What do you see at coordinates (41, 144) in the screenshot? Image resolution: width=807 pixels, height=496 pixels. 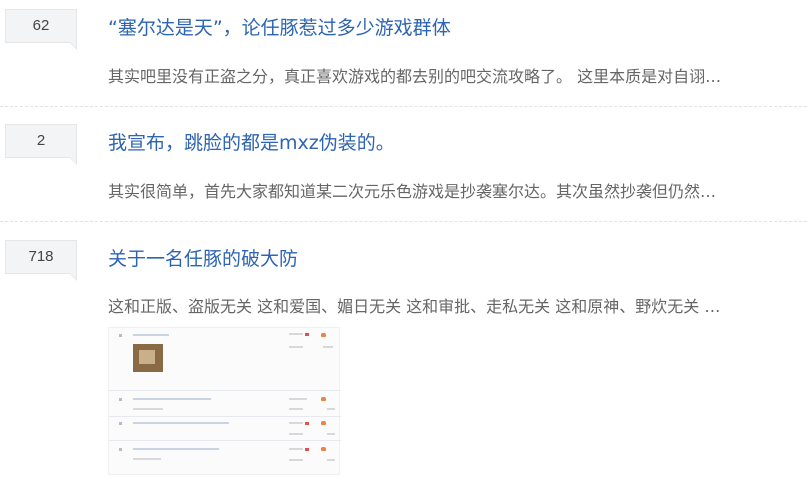 I see `reply-count-badge: 2` at bounding box center [41, 144].